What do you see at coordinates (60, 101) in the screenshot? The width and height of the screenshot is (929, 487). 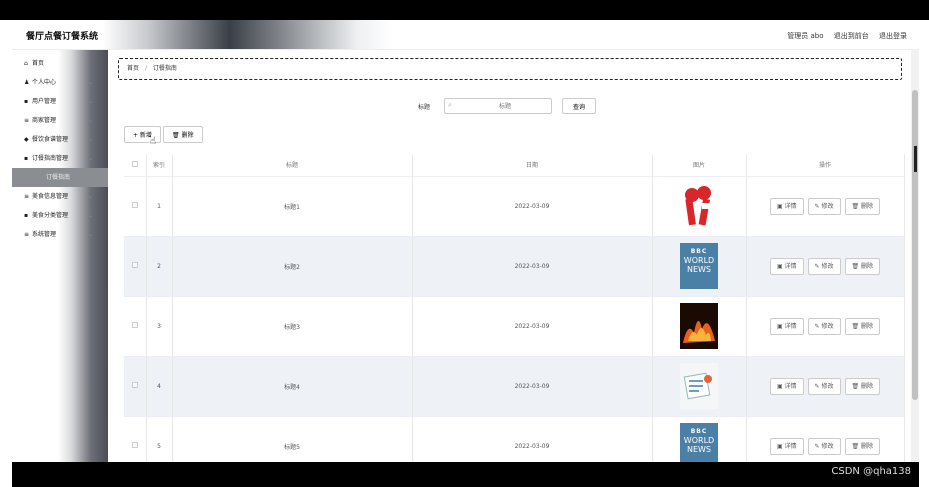 I see `sidebar-item: ▪ 用户管理 ⌄` at bounding box center [60, 101].